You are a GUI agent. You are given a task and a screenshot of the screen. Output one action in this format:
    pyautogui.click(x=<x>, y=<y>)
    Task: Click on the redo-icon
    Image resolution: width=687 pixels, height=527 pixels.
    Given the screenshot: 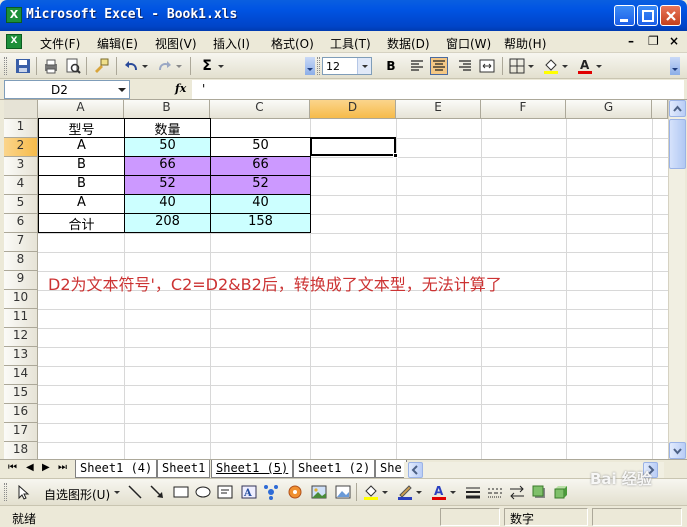 What is the action you would take?
    pyautogui.click(x=165, y=66)
    